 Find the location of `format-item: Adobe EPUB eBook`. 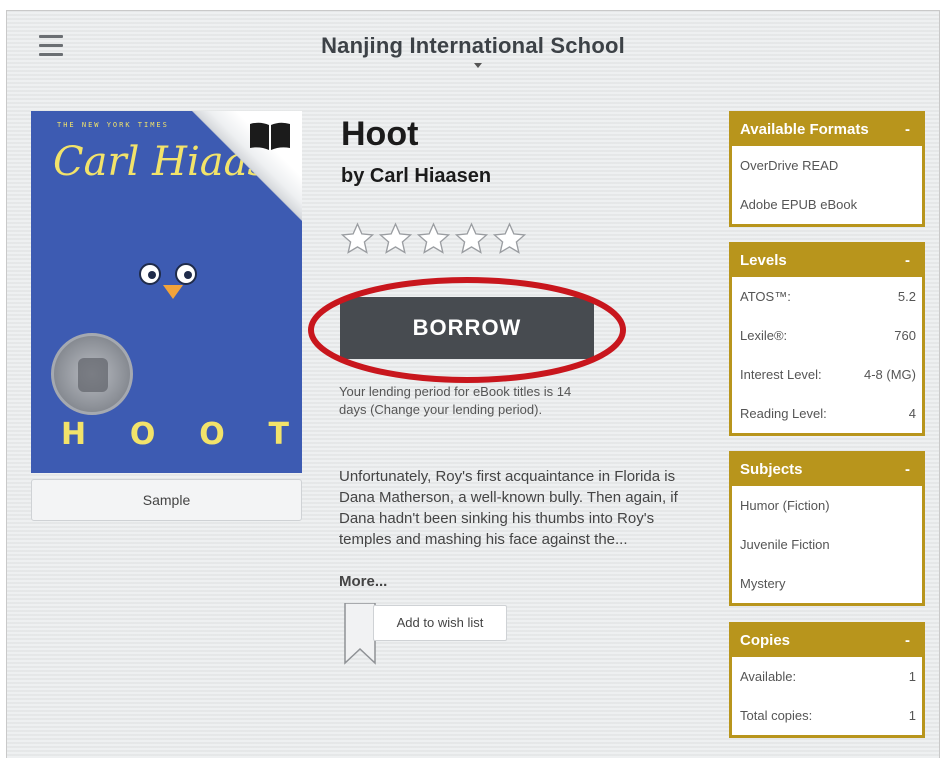

format-item: Adobe EPUB eBook is located at coordinates (827, 204).